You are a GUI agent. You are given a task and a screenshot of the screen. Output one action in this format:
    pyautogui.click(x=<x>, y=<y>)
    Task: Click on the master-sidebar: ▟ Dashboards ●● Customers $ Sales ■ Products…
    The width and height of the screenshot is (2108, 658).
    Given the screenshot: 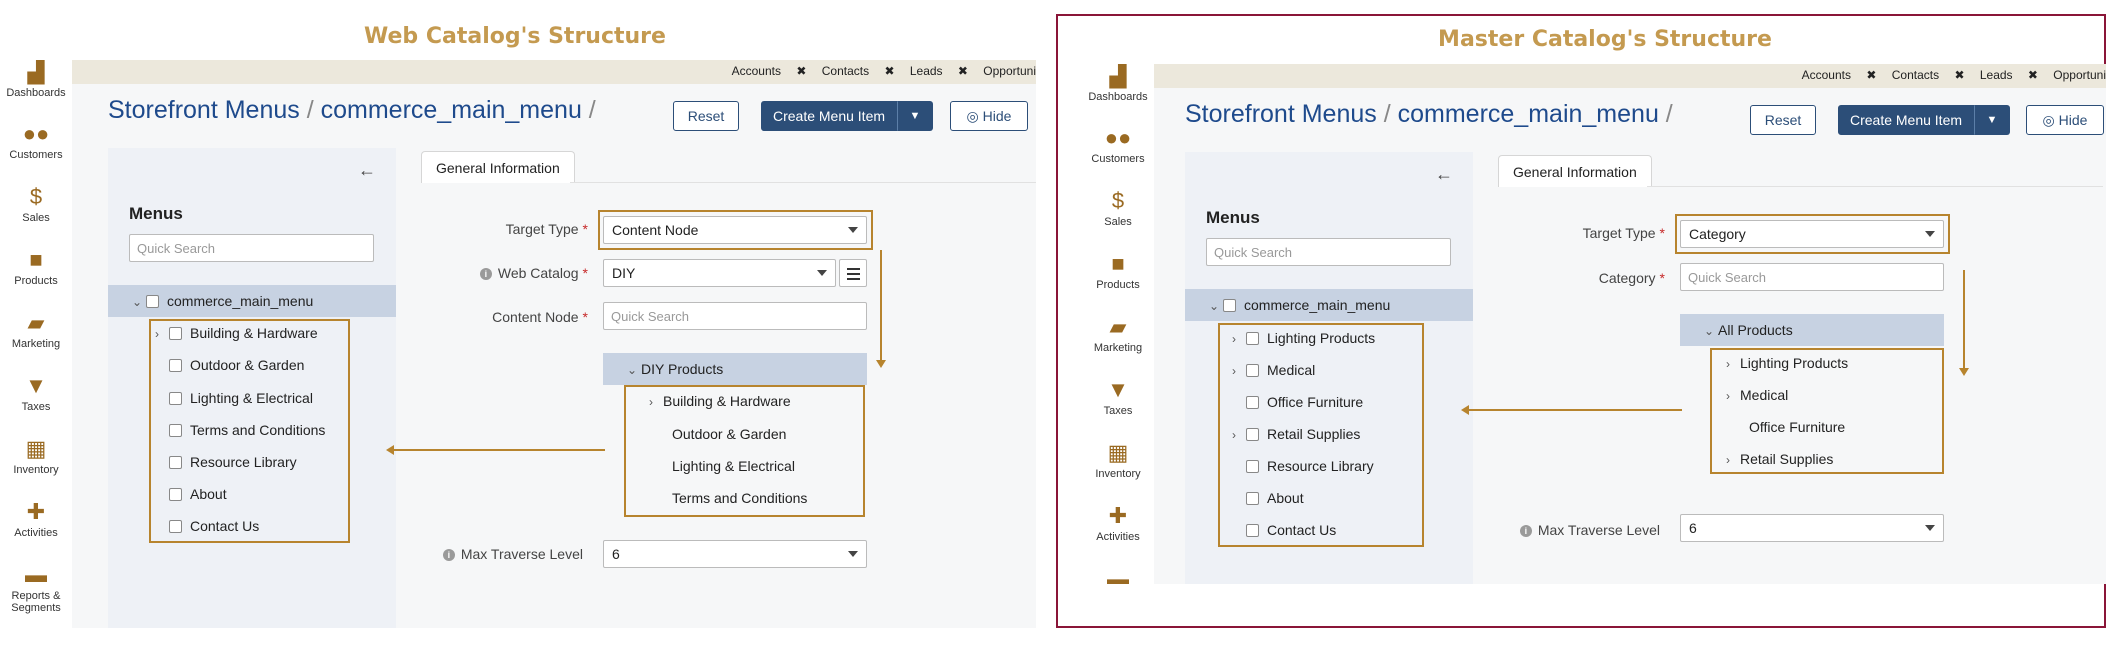 What is the action you would take?
    pyautogui.click(x=1118, y=324)
    